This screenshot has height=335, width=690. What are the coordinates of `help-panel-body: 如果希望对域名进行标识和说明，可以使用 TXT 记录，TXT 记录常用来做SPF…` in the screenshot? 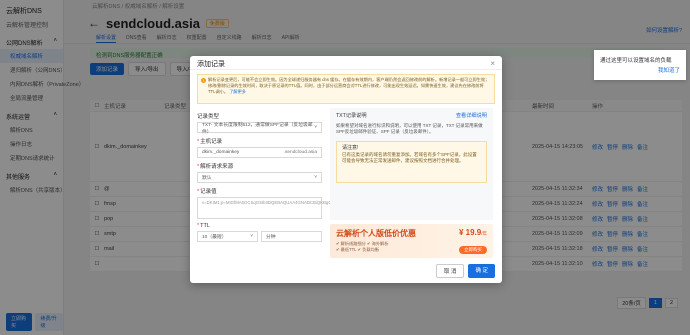 It's located at (409, 128).